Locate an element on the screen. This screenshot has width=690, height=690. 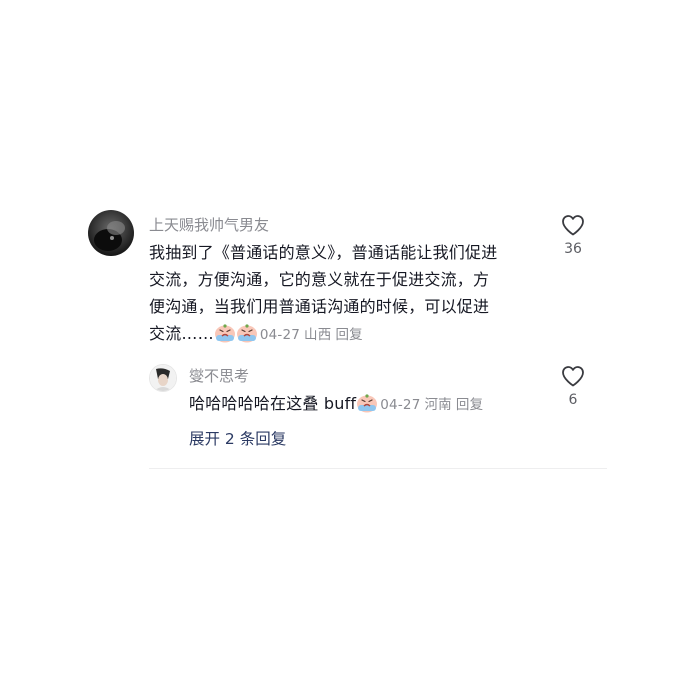
comment-text-last-line: 交流…… 04-27 山西 回复 is located at coordinates (323, 334).